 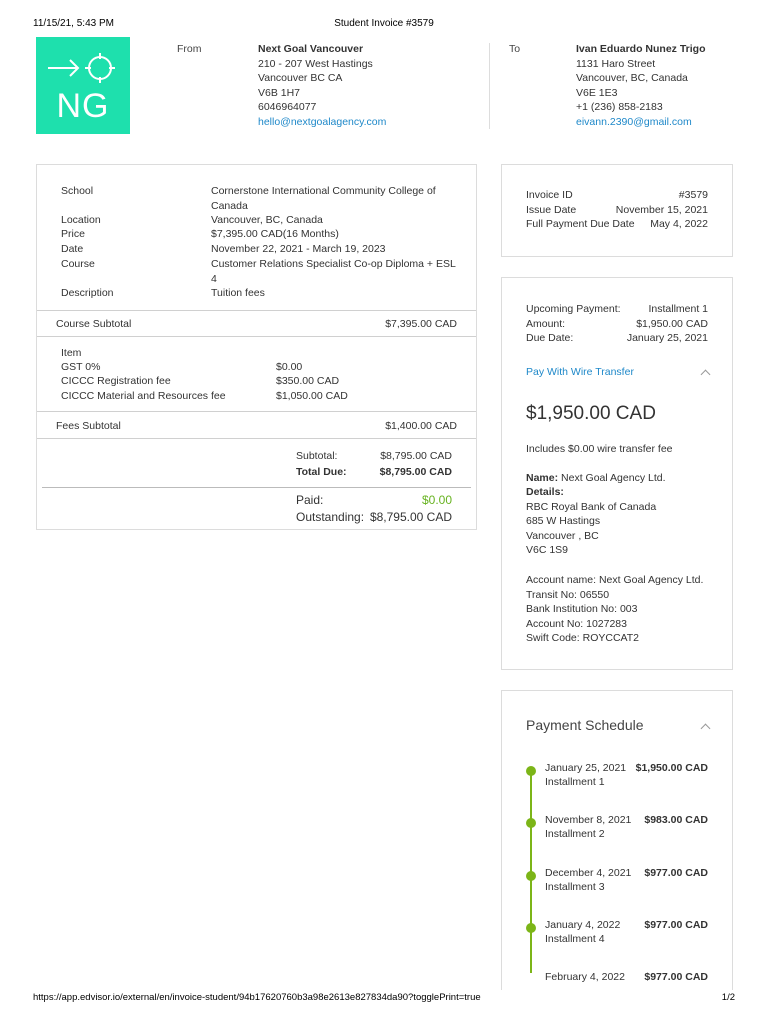 What do you see at coordinates (315, 63) in the screenshot?
I see `from-line1: 210 - 207 West Hastings` at bounding box center [315, 63].